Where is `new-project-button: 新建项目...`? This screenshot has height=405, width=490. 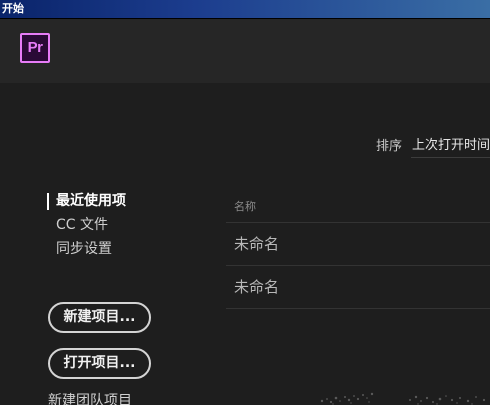 new-project-button: 新建项目... is located at coordinates (99, 317).